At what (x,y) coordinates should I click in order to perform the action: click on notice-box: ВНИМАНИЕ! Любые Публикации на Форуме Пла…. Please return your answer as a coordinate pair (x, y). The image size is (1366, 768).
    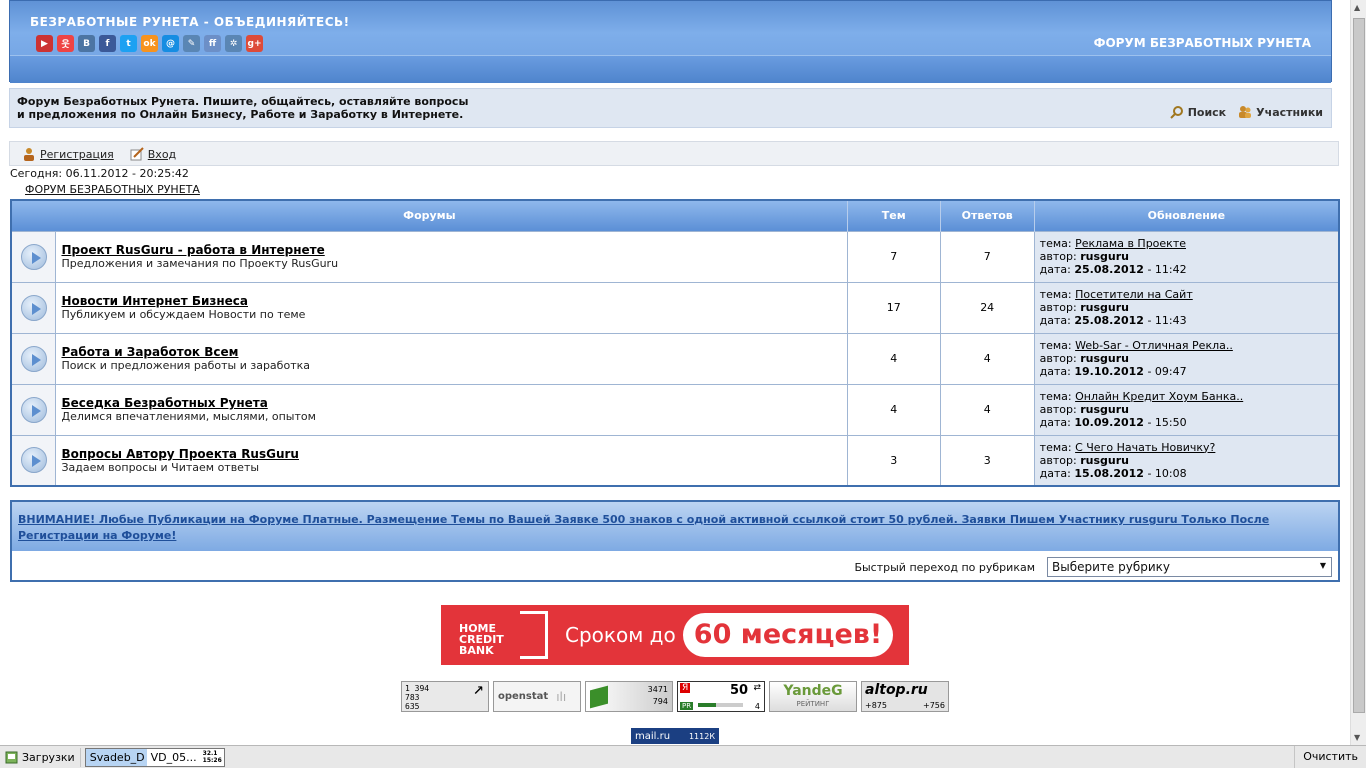
    Looking at the image, I should click on (675, 541).